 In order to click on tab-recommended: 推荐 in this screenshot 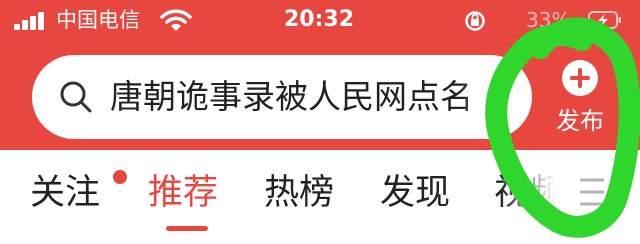, I will do `click(183, 193)`.